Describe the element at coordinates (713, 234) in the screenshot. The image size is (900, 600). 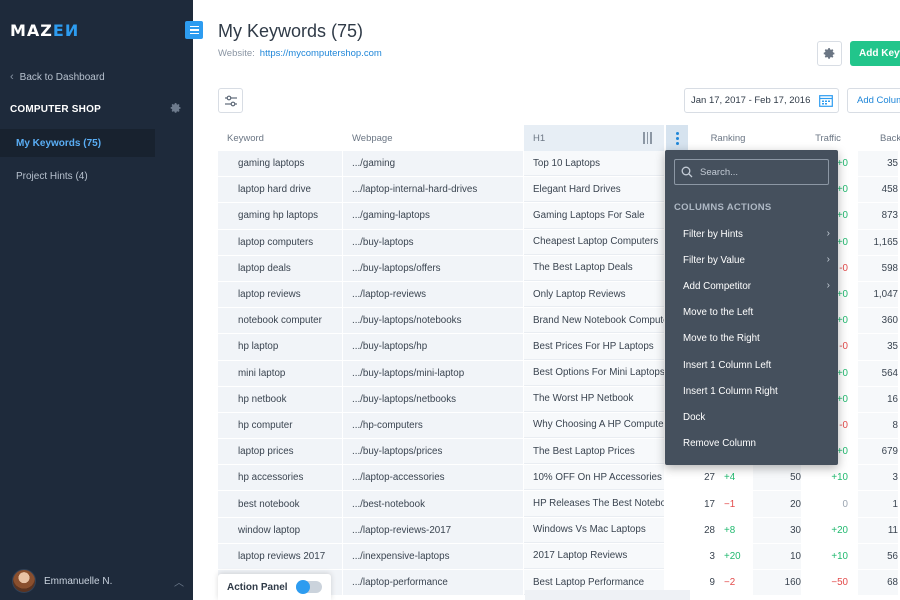
I see `menu-item-label: Filter by Hints` at that location.